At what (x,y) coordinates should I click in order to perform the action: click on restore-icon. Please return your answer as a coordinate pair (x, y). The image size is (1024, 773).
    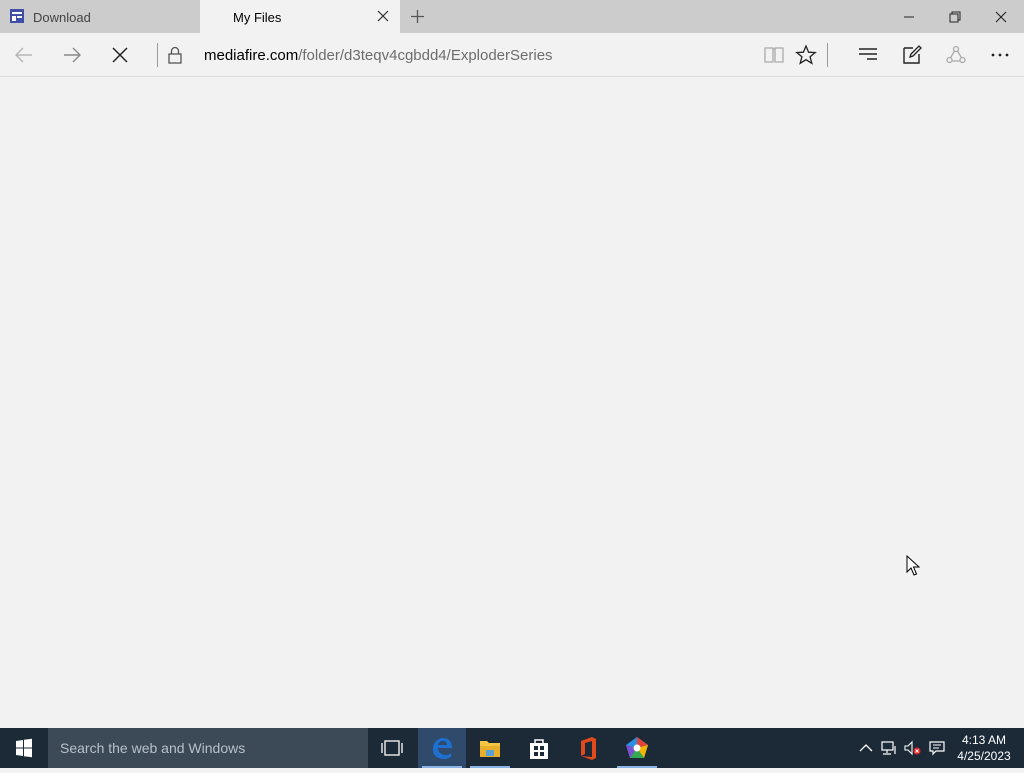
    Looking at the image, I should click on (955, 17).